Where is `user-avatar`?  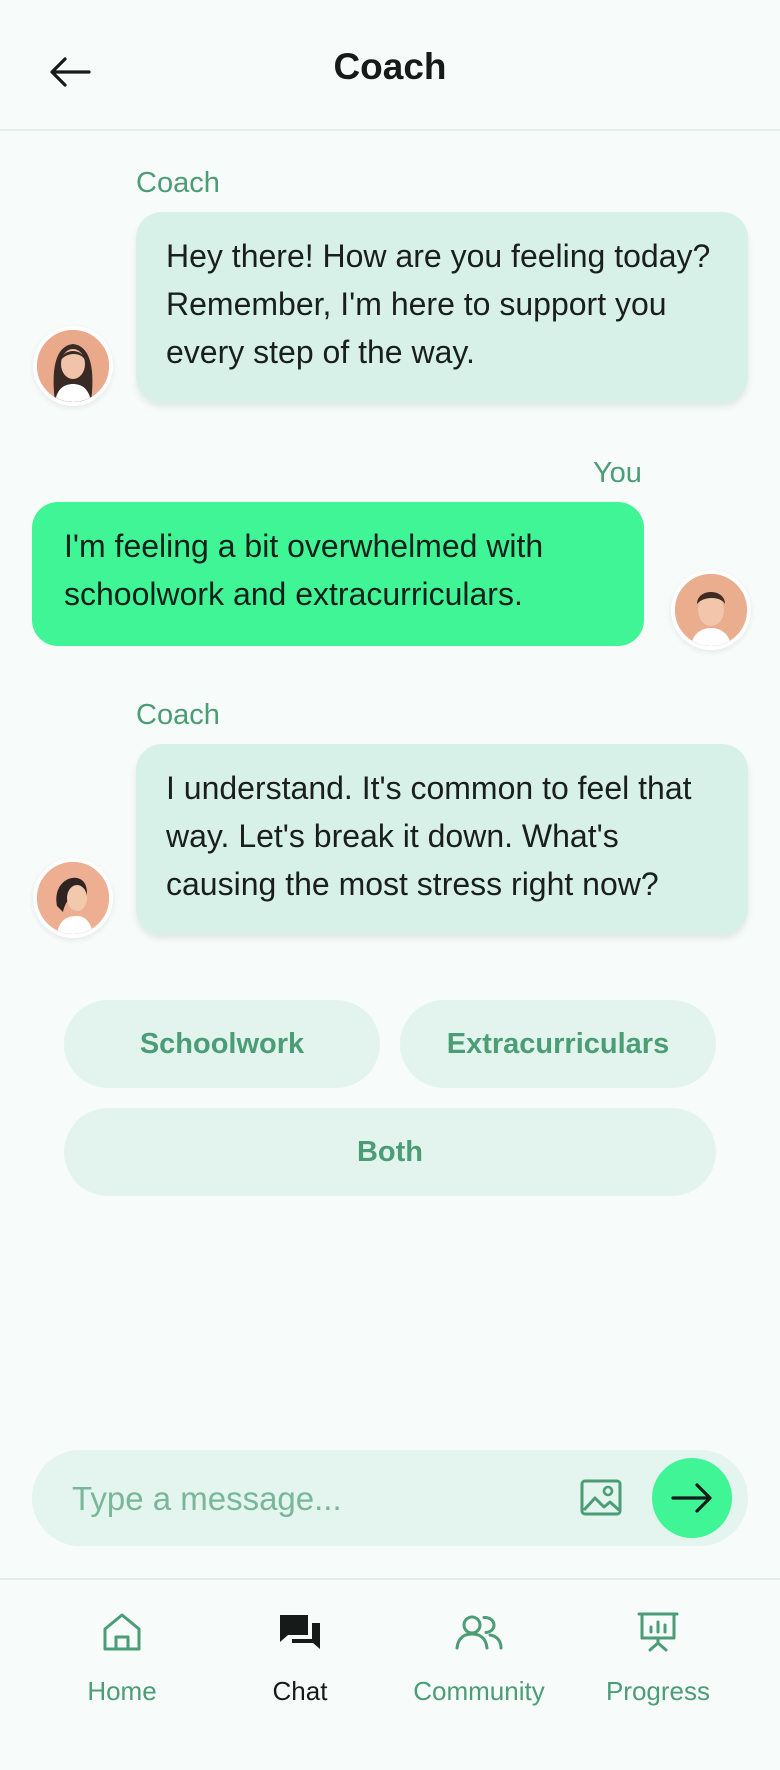 user-avatar is located at coordinates (711, 610).